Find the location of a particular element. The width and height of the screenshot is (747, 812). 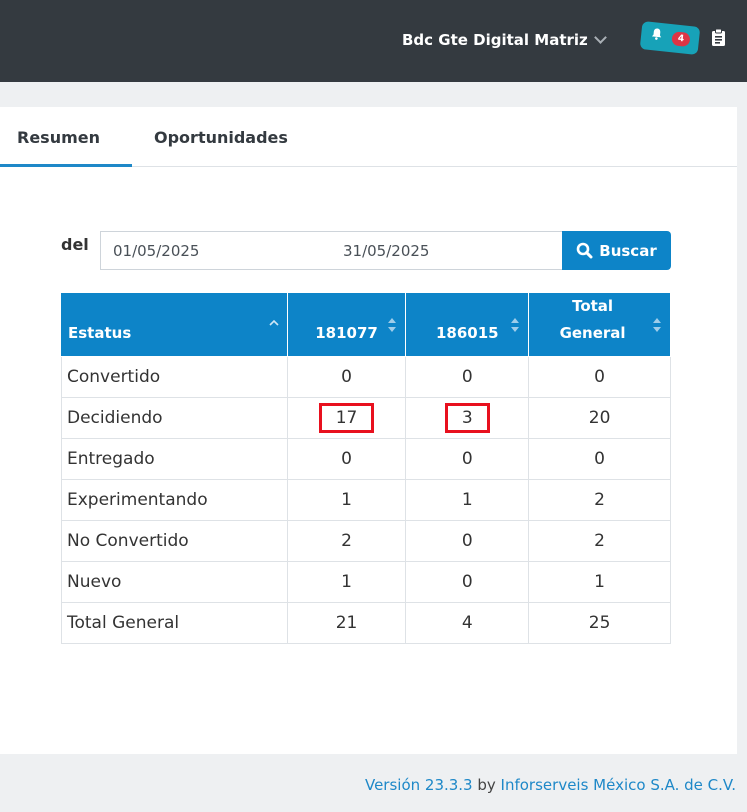

search-icon is located at coordinates (584, 250).